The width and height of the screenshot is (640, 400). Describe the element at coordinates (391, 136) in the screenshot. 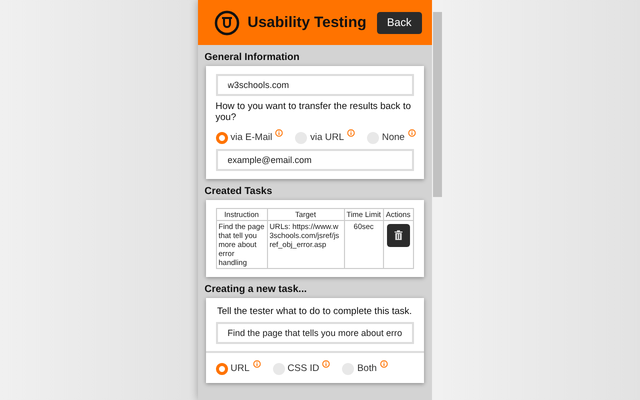

I see `radio-option: None` at that location.